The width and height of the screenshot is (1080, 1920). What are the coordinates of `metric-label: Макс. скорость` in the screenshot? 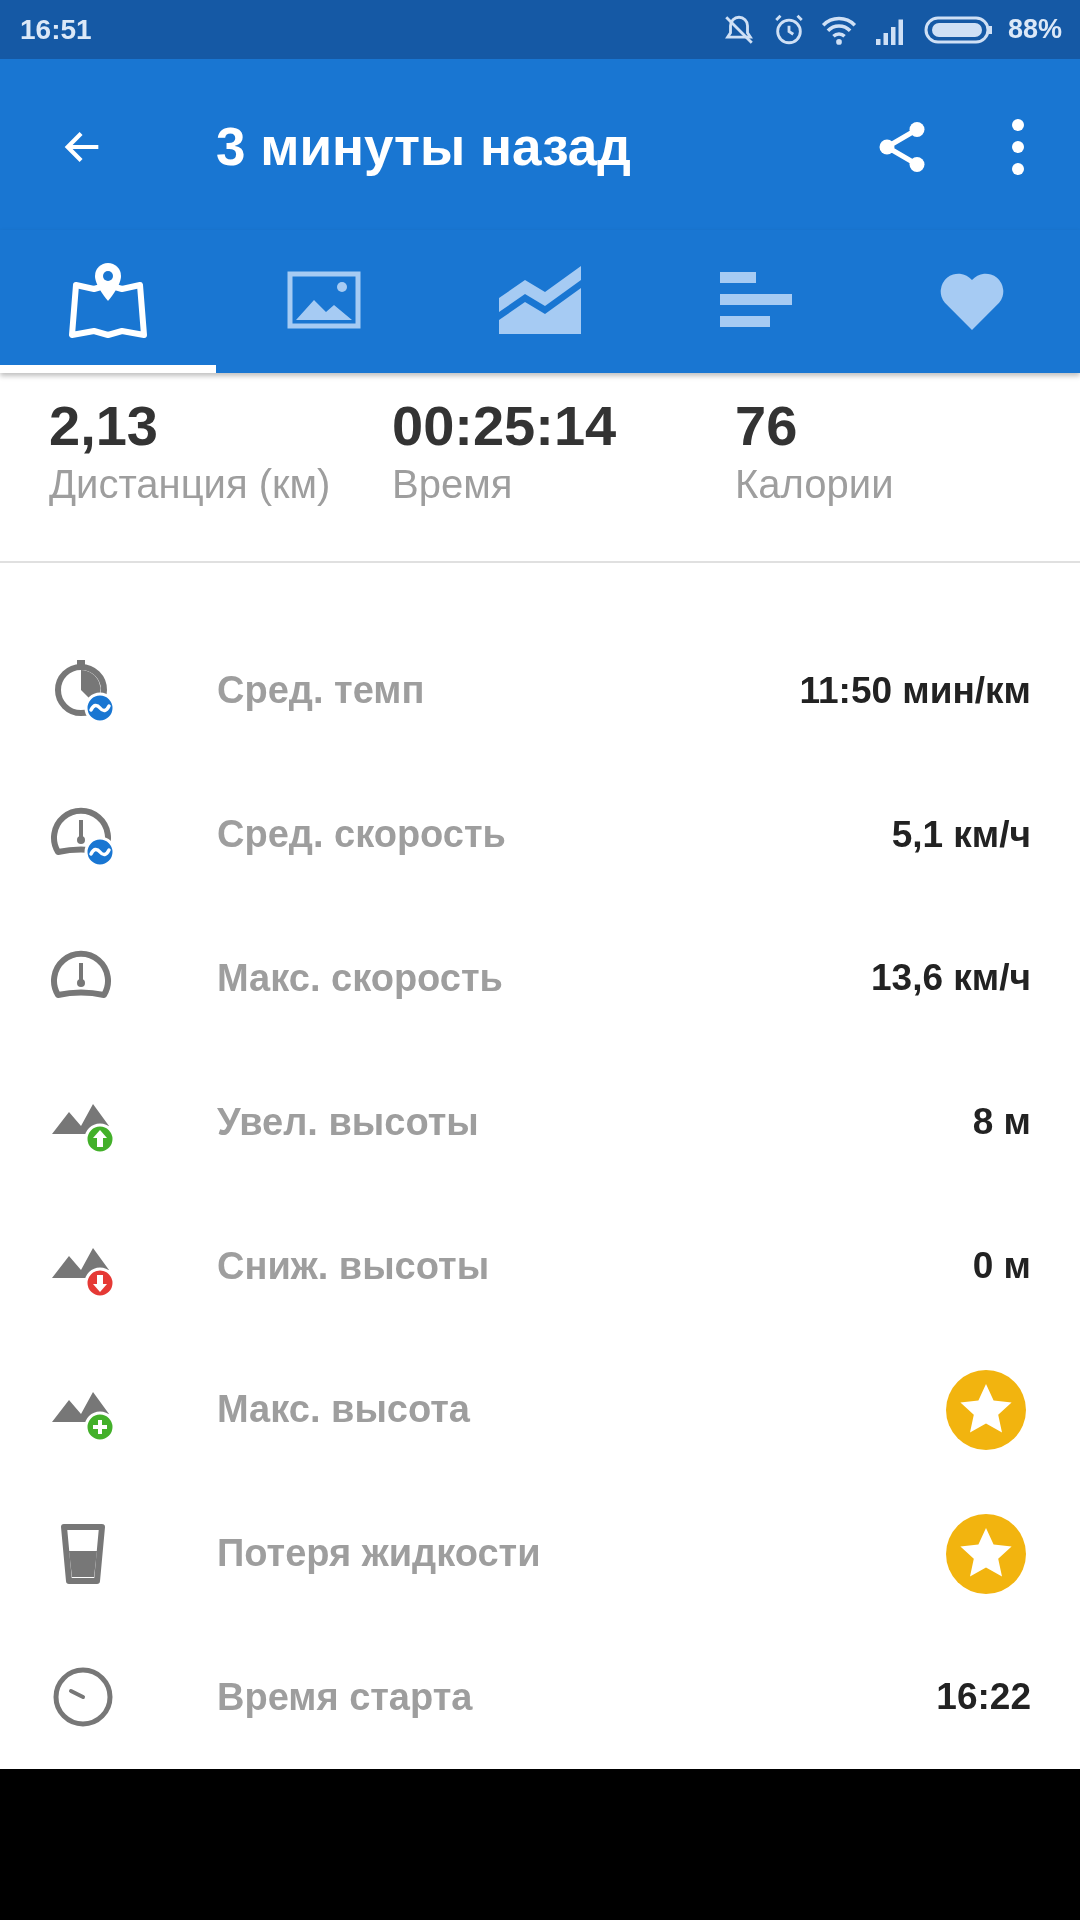 It's located at (360, 978).